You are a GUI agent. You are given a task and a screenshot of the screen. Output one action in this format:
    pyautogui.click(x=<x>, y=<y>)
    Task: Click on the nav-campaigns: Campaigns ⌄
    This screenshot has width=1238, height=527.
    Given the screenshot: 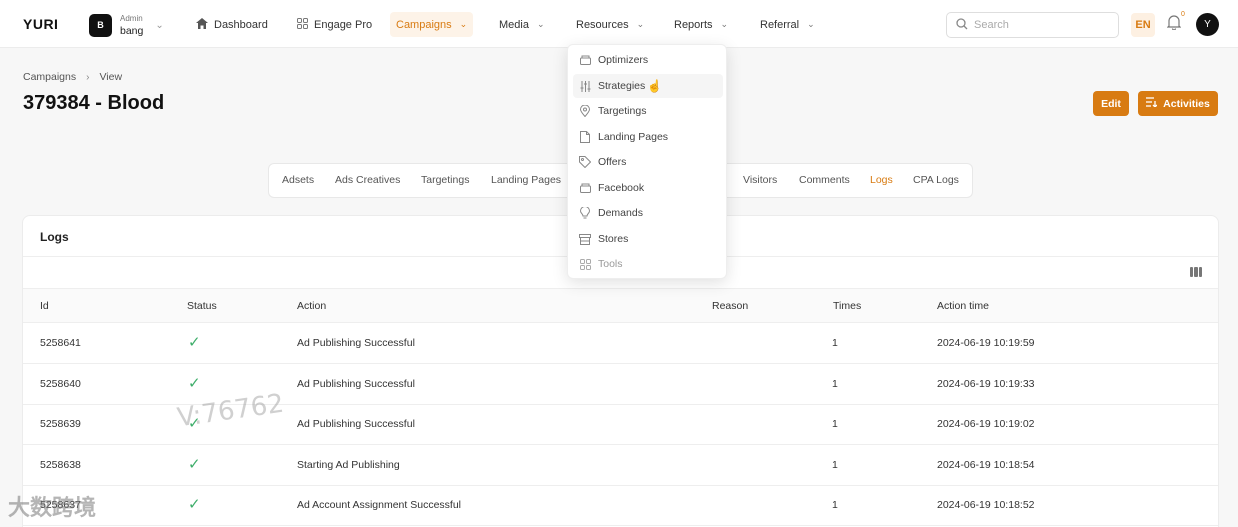 What is the action you would take?
    pyautogui.click(x=432, y=24)
    